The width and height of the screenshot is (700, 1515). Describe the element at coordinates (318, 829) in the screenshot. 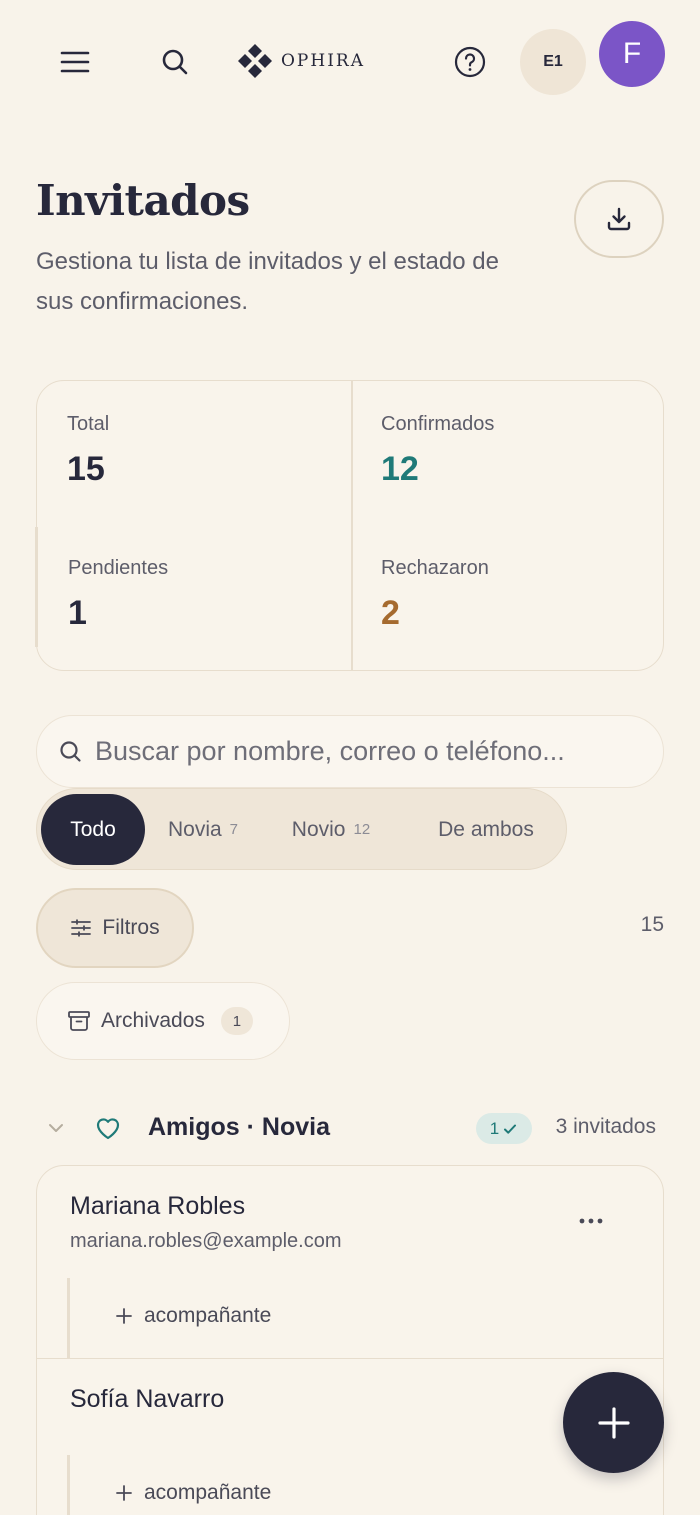

I see `tab-novio-label: Novio` at that location.